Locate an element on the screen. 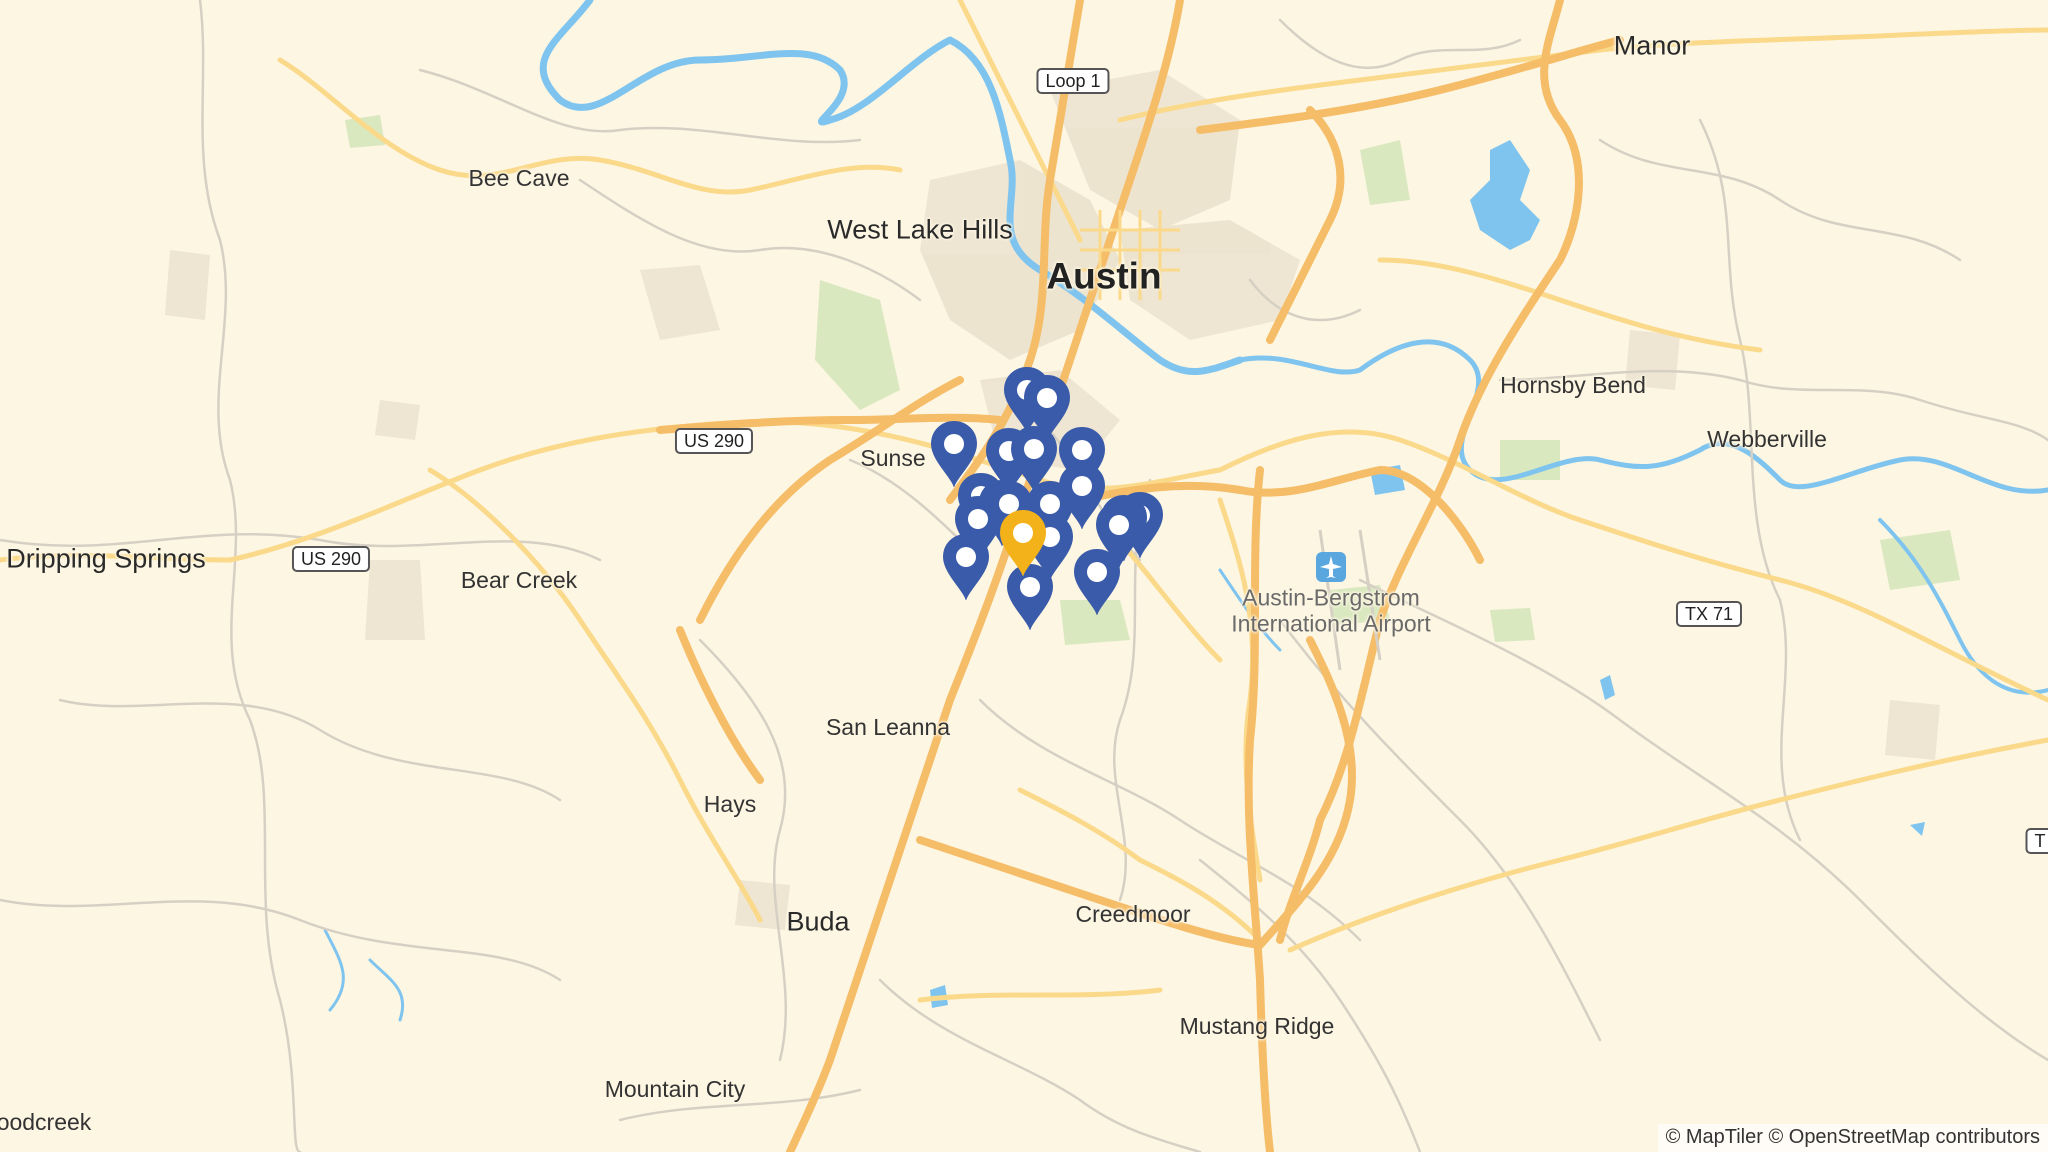  road-shield-loop1: Loop 1 is located at coordinates (1073, 81).